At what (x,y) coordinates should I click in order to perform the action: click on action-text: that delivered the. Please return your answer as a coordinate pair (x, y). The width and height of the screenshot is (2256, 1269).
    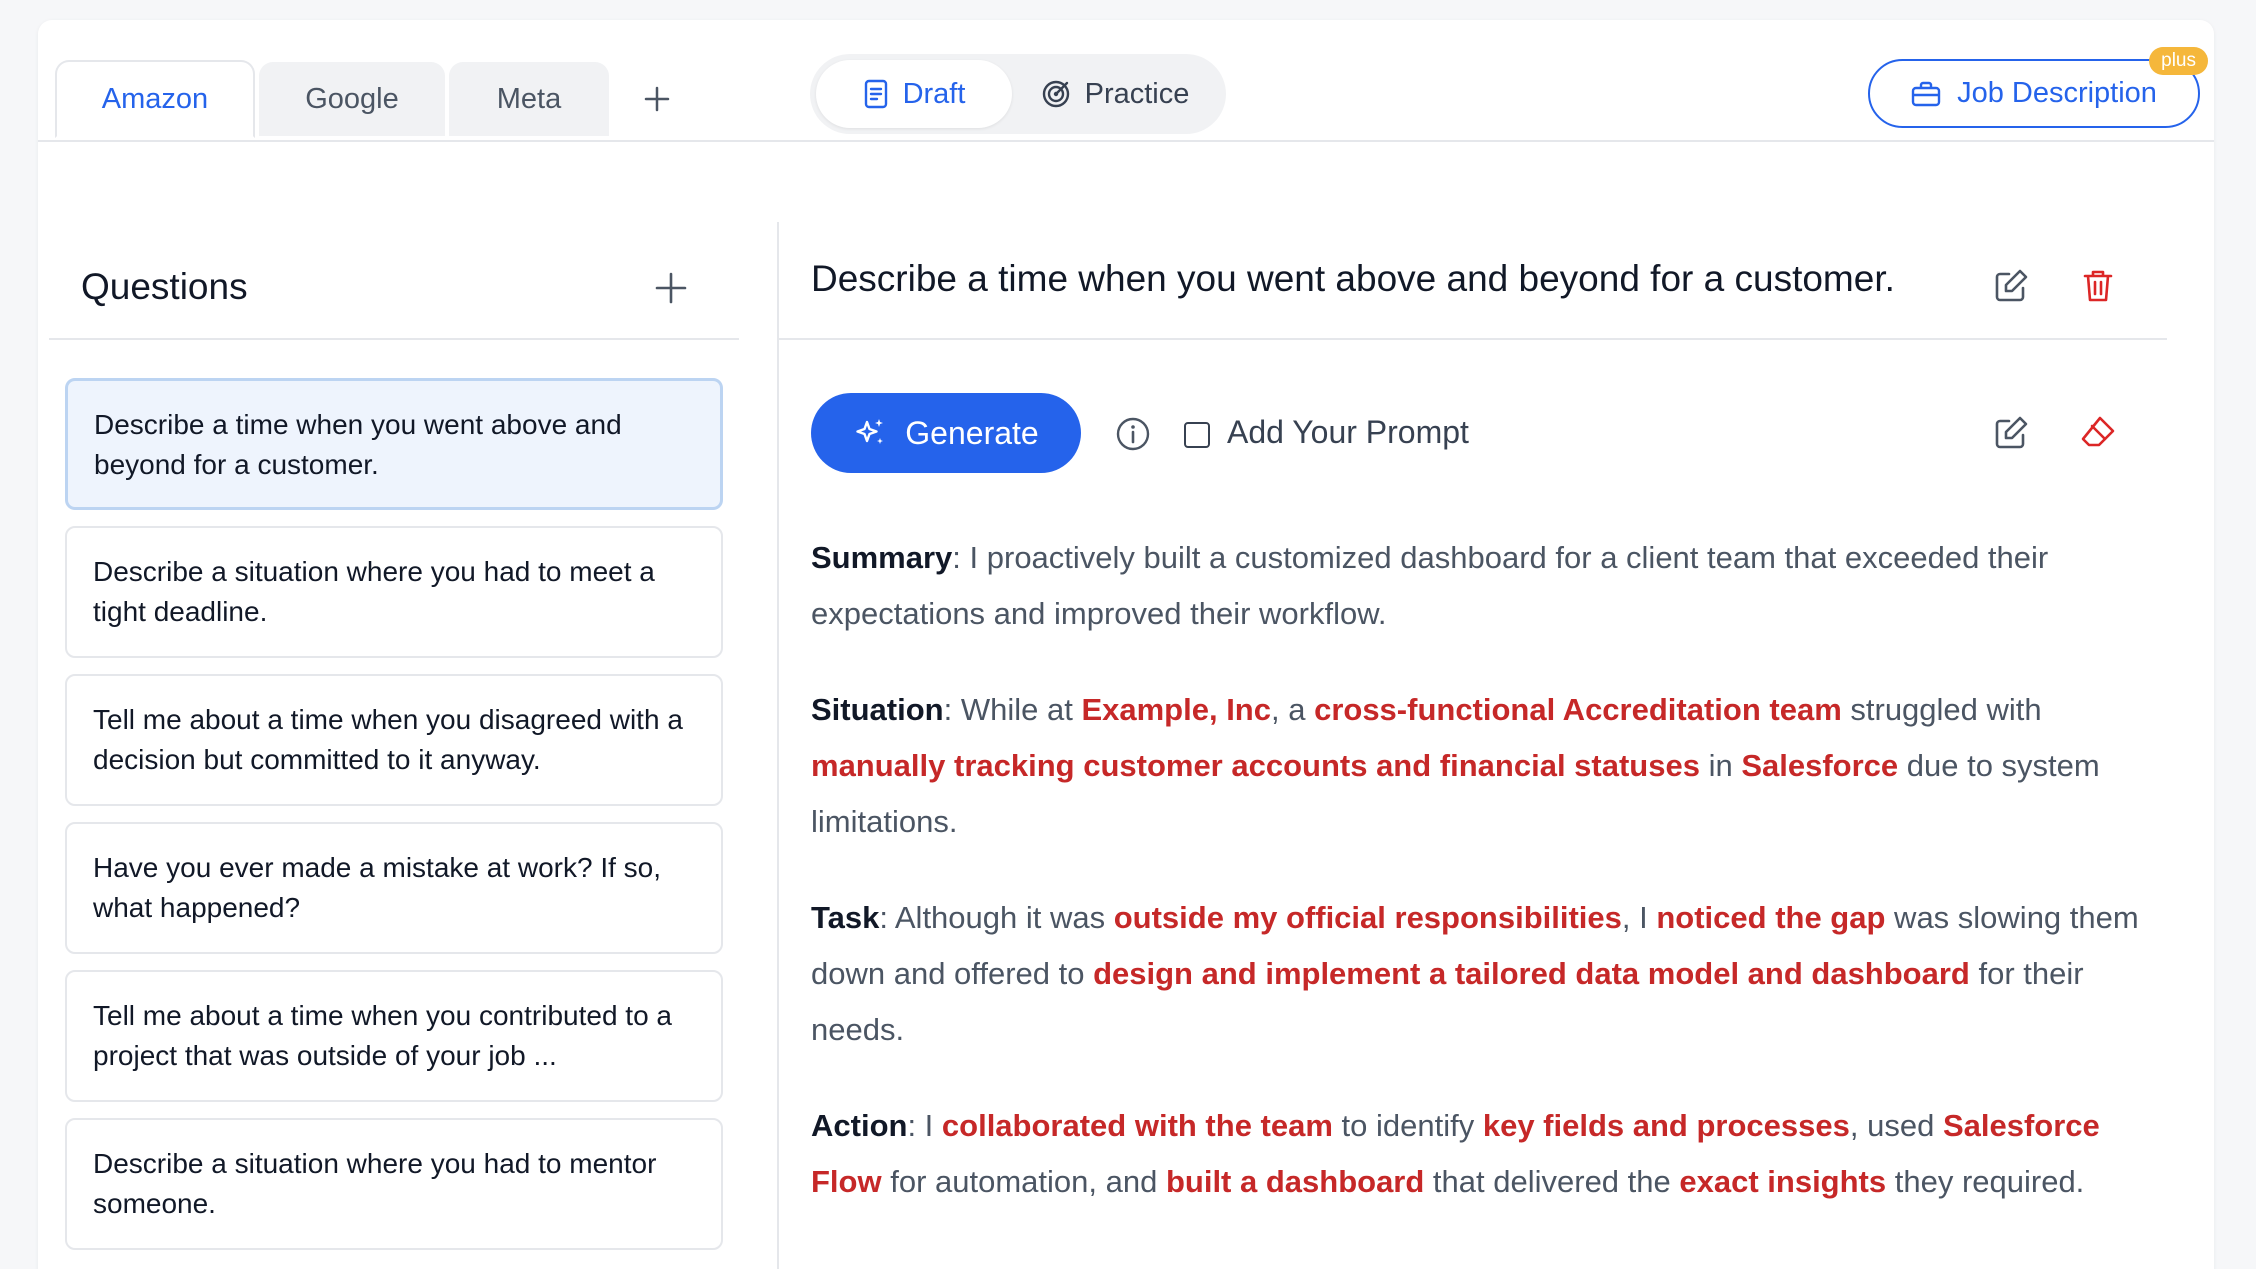
    Looking at the image, I should click on (1552, 1181).